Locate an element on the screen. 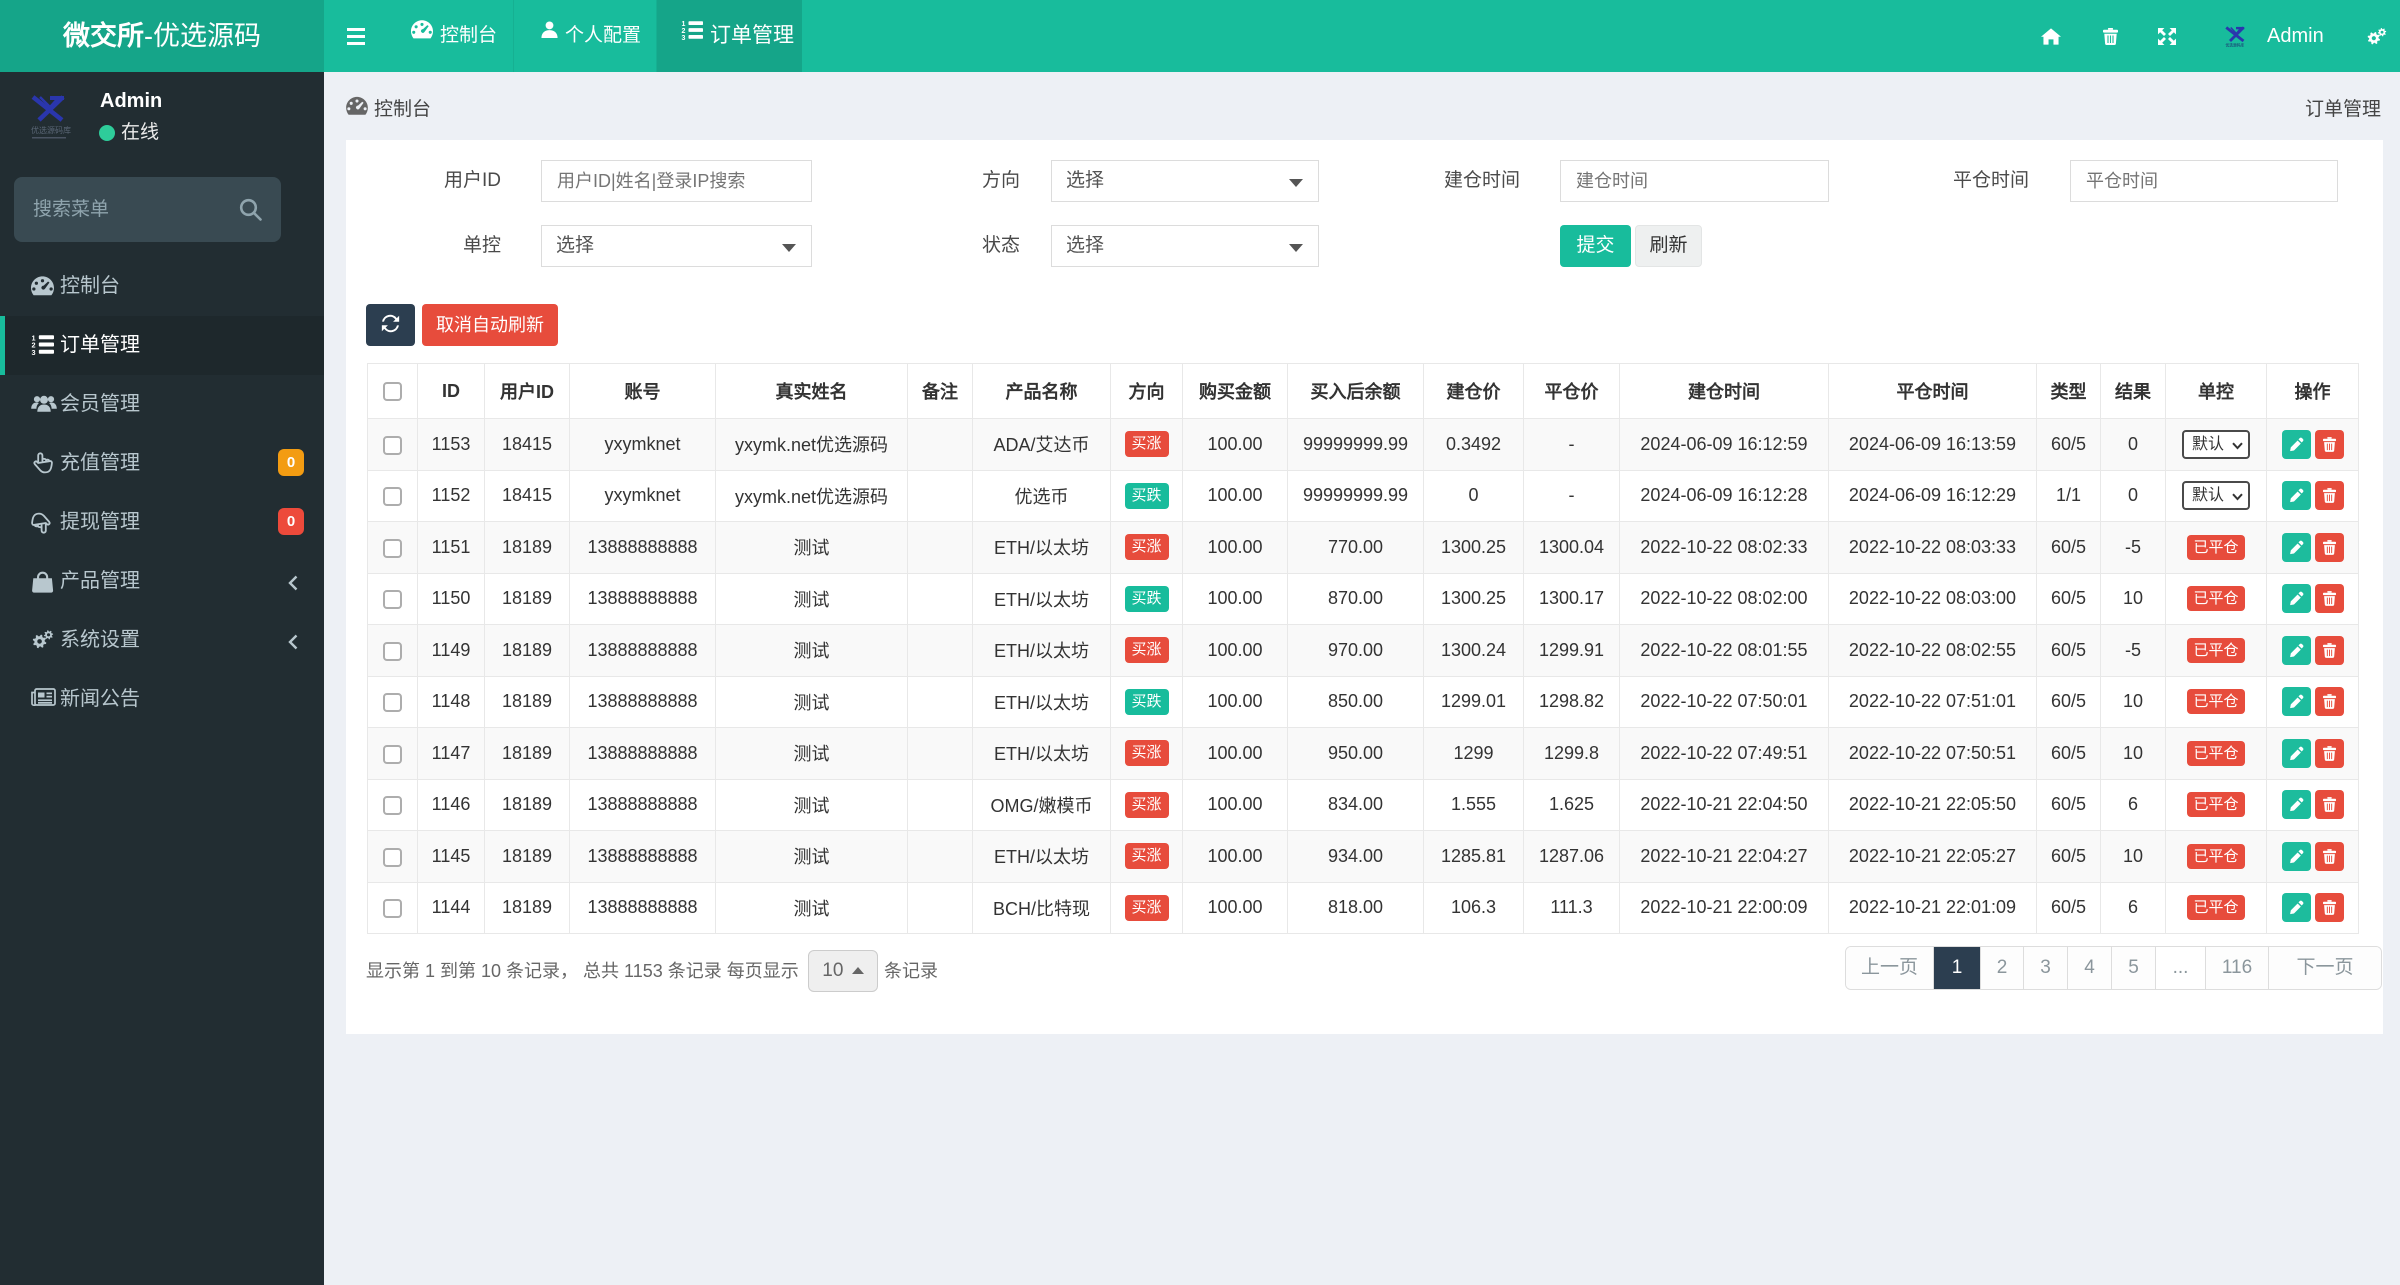 The image size is (2400, 1285). svg-text: 1 is located at coordinates (684, 24).